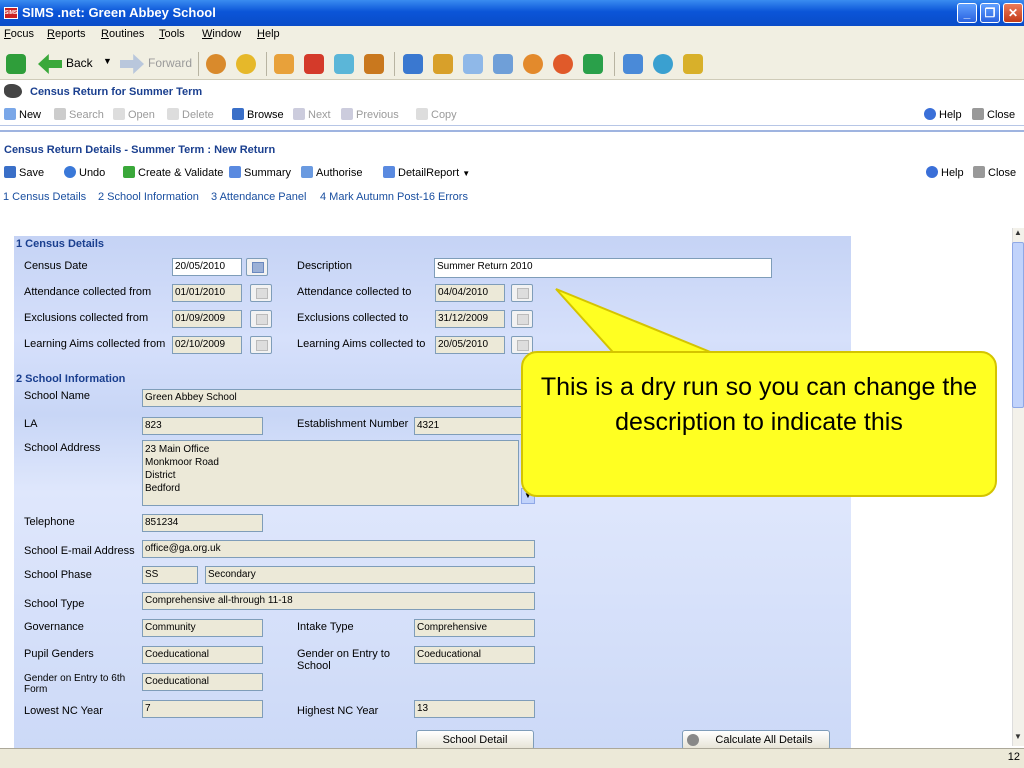 This screenshot has height=768, width=1024. Describe the element at coordinates (475, 740) in the screenshot. I see `school-detail-button: School Detail` at that location.